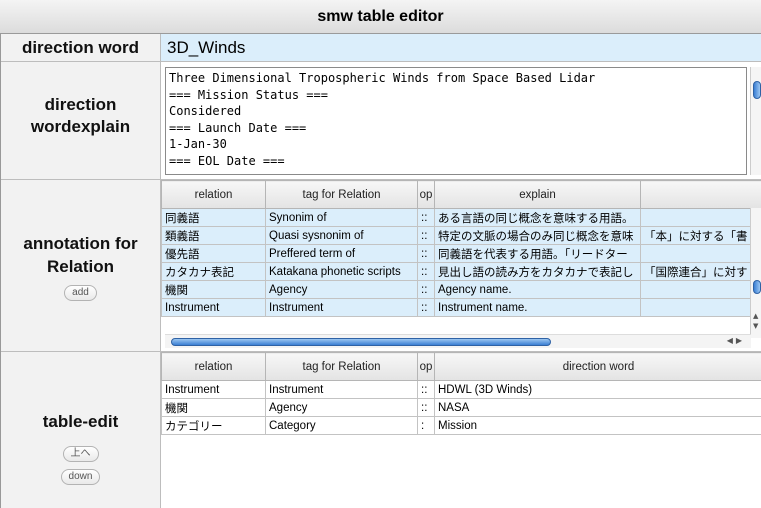 Image resolution: width=761 pixels, height=508 pixels. Describe the element at coordinates (341, 271) in the screenshot. I see `table-cell: Katakana phonetic scripts` at that location.